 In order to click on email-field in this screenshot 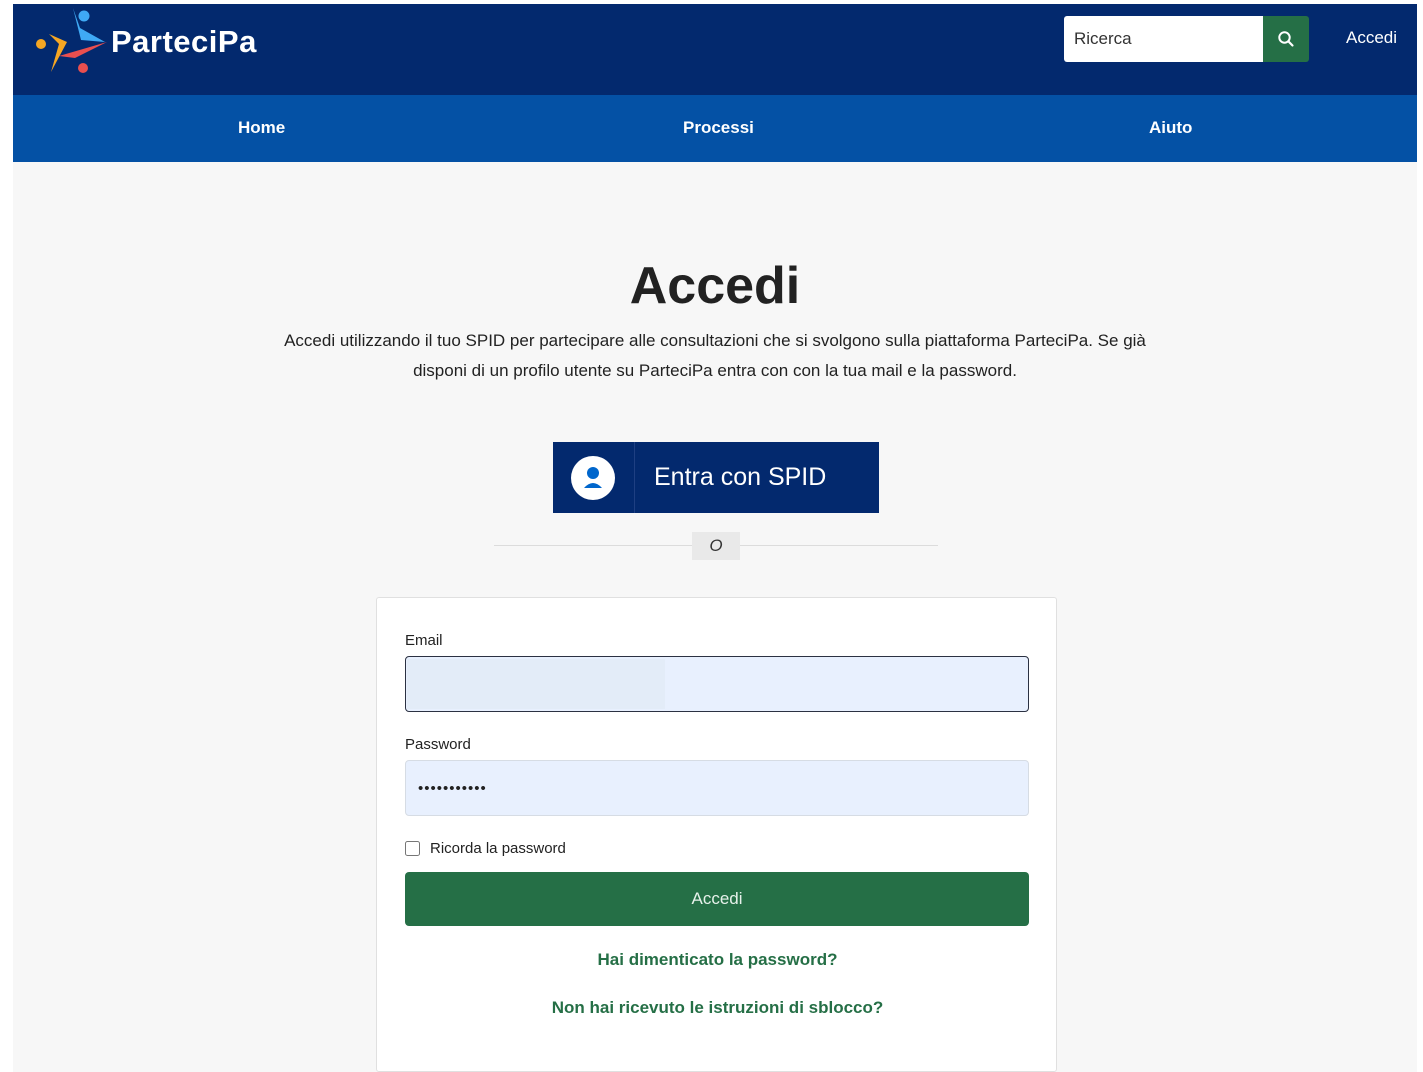, I will do `click(717, 684)`.